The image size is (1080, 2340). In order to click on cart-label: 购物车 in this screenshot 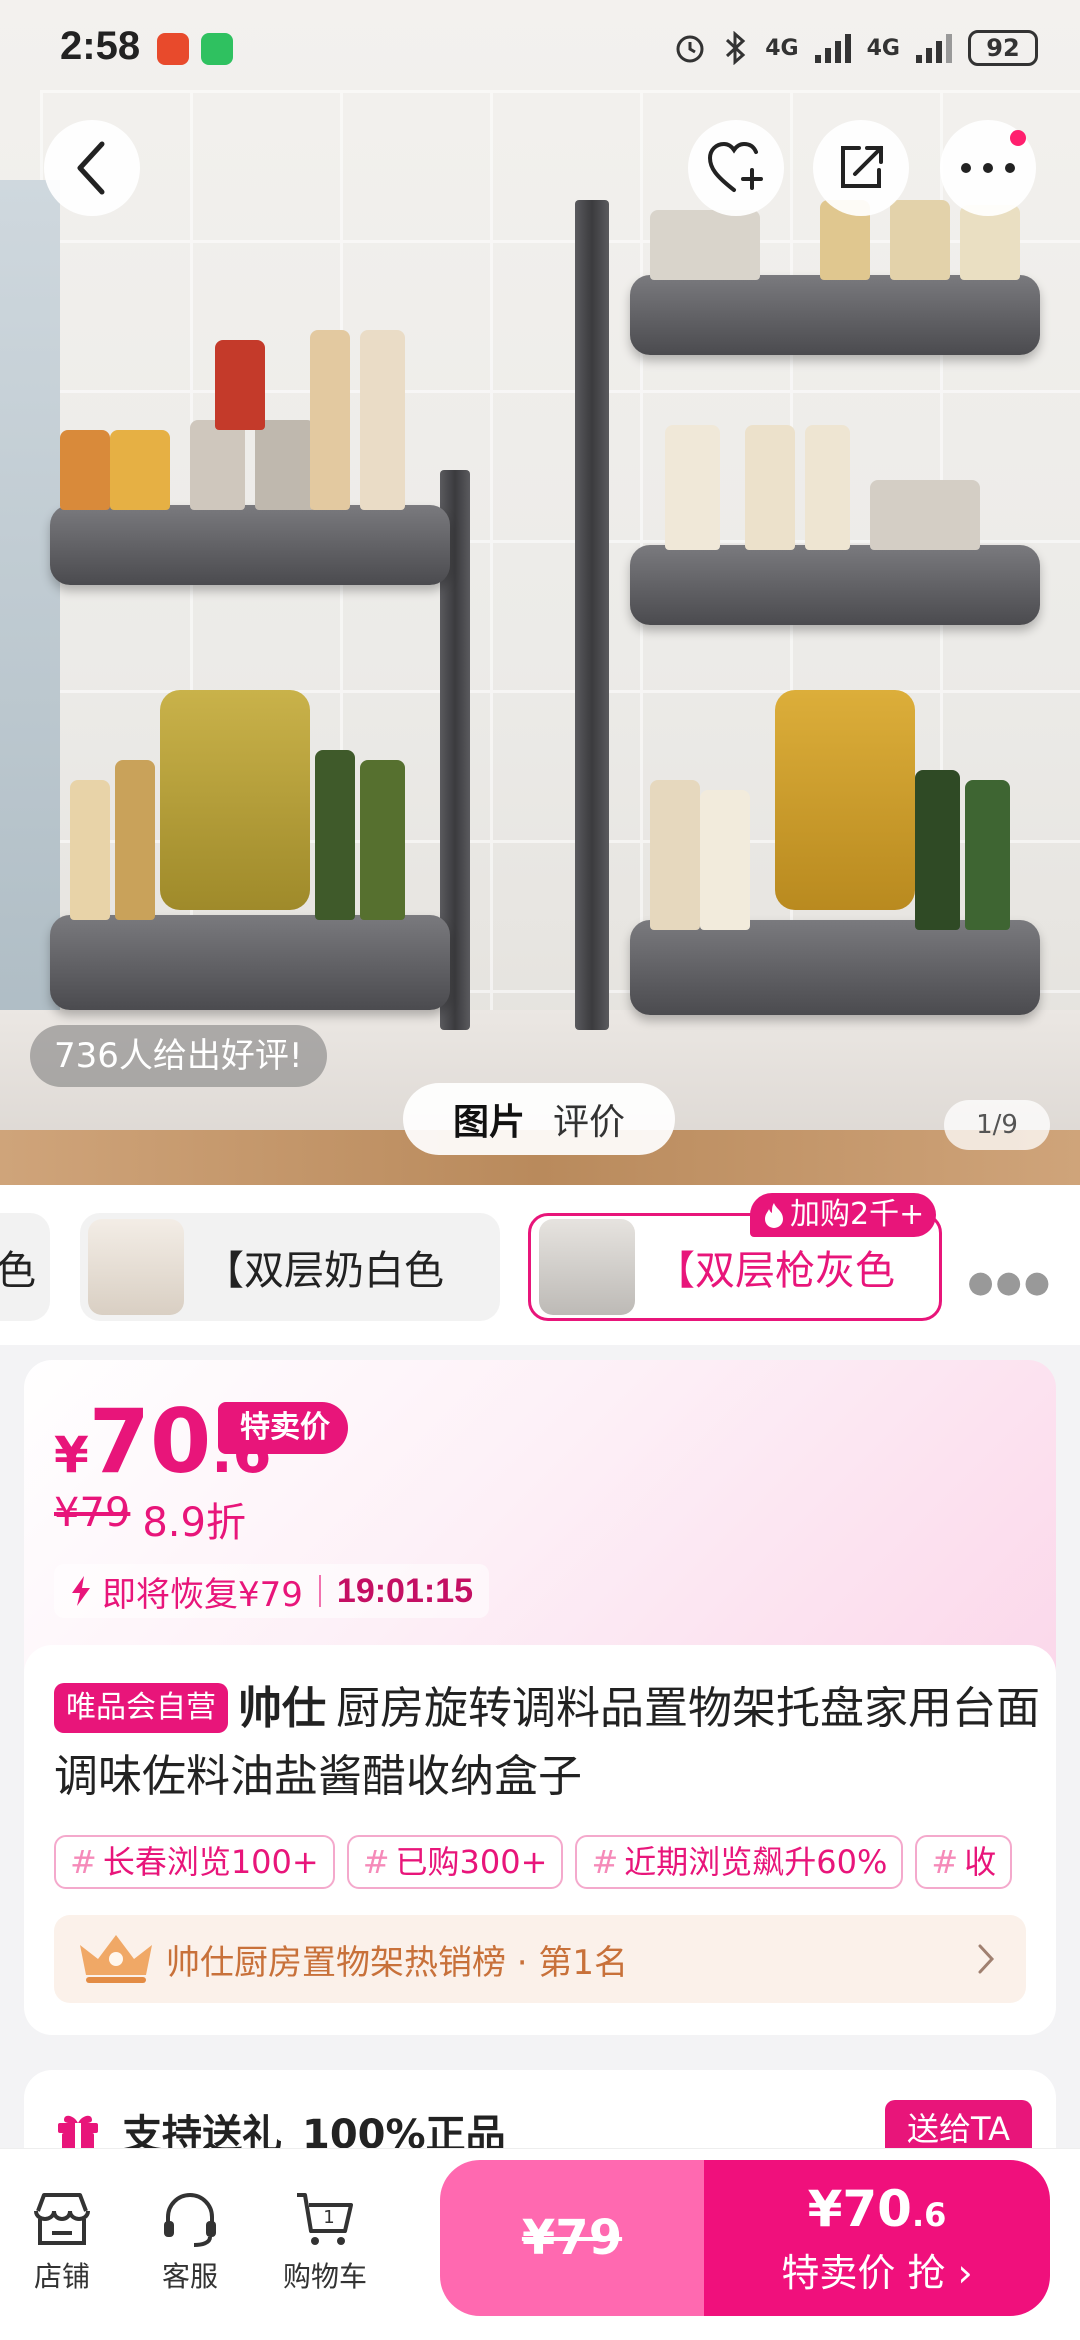, I will do `click(324, 2276)`.